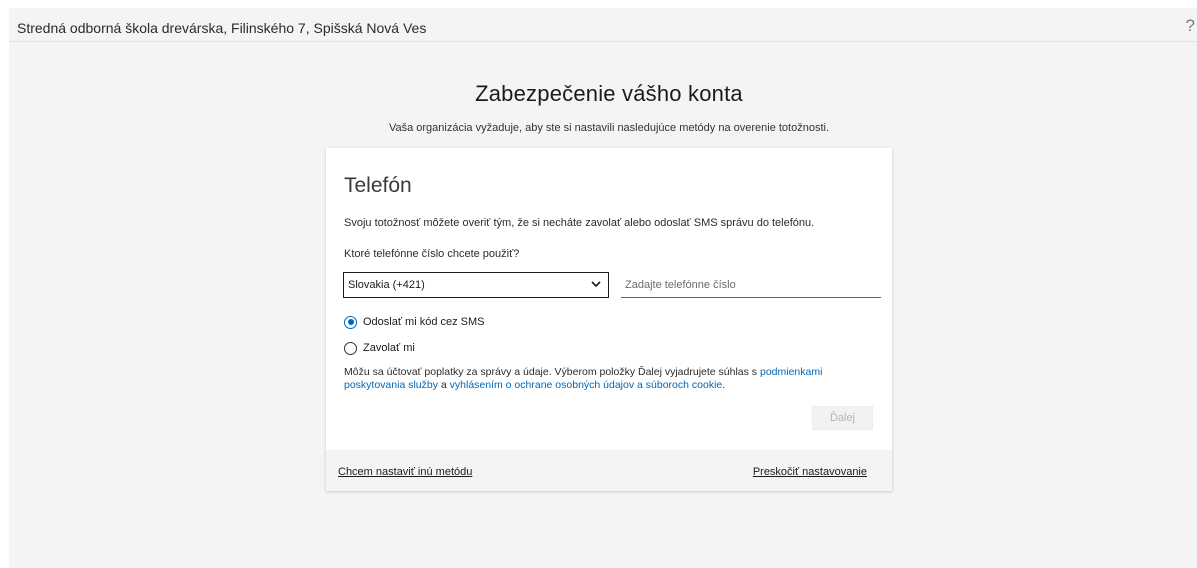 This screenshot has height=568, width=1197. I want to click on card-title: Telefón, so click(378, 185).